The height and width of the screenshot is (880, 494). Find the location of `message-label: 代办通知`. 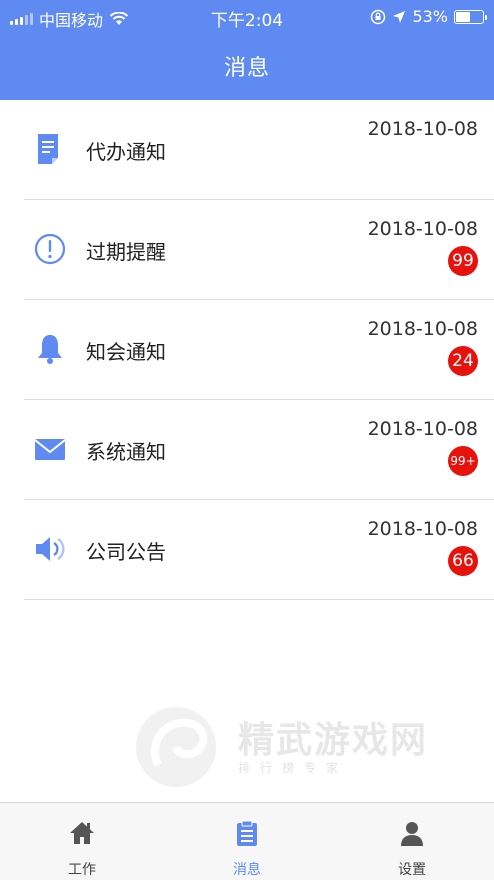

message-label: 代办通知 is located at coordinates (126, 152).